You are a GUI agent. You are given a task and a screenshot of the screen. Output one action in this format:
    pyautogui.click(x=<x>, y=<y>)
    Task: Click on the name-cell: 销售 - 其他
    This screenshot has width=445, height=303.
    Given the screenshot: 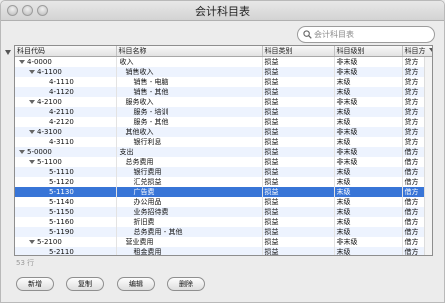 What is the action you would take?
    pyautogui.click(x=189, y=92)
    